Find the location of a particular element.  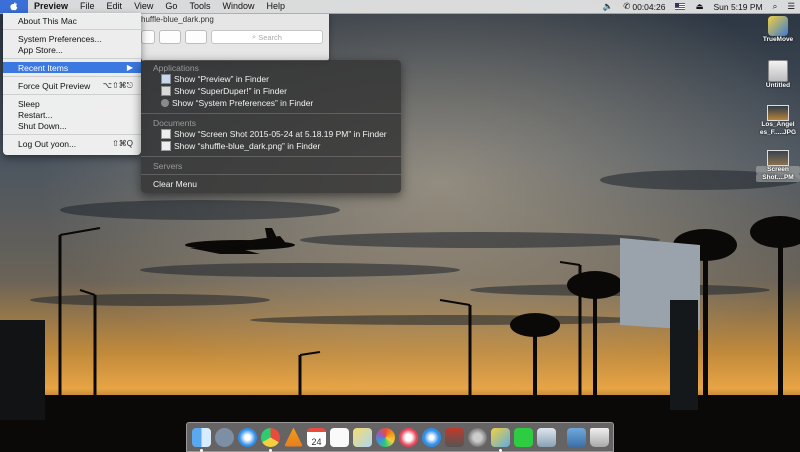

calendar-icon: 24 is located at coordinates (316, 437).